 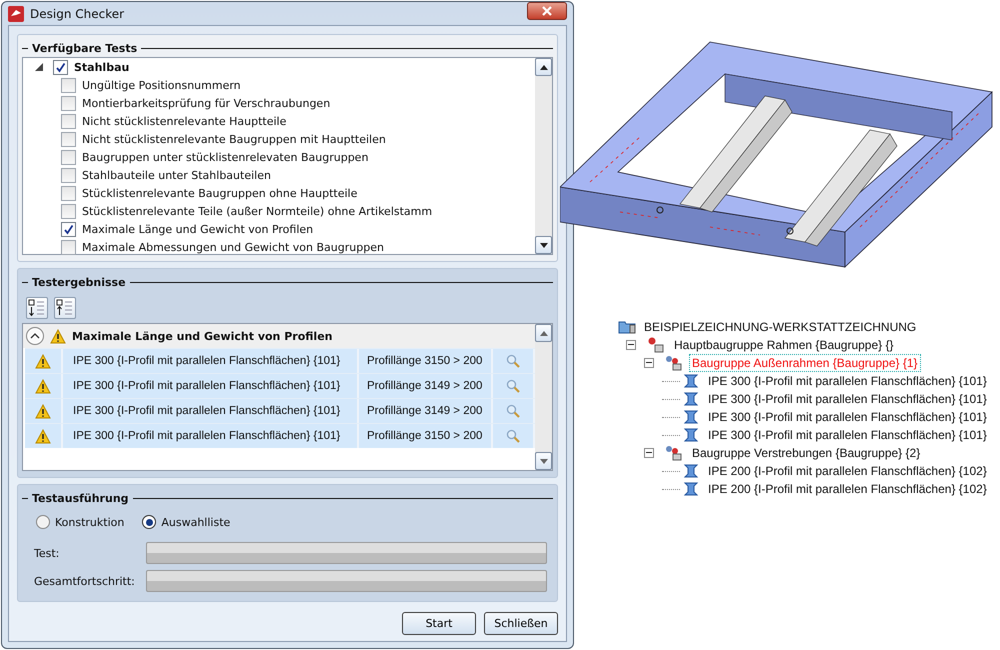 What do you see at coordinates (211, 436) in the screenshot?
I see `result-name-cell: IPE 300 {I-Profil mit parallelen Flanschflächen} {101}` at bounding box center [211, 436].